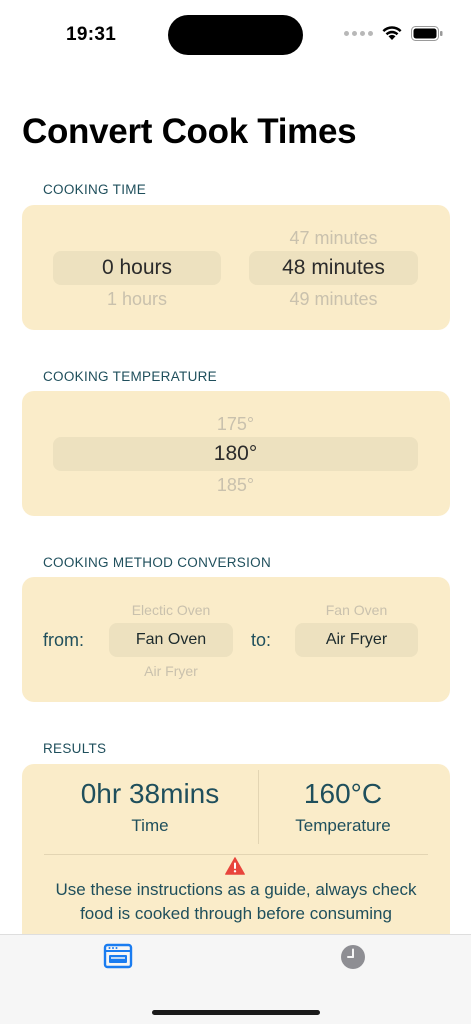  I want to click on cooking-method-label: COOKING METHOD CONVERSION, so click(157, 562).